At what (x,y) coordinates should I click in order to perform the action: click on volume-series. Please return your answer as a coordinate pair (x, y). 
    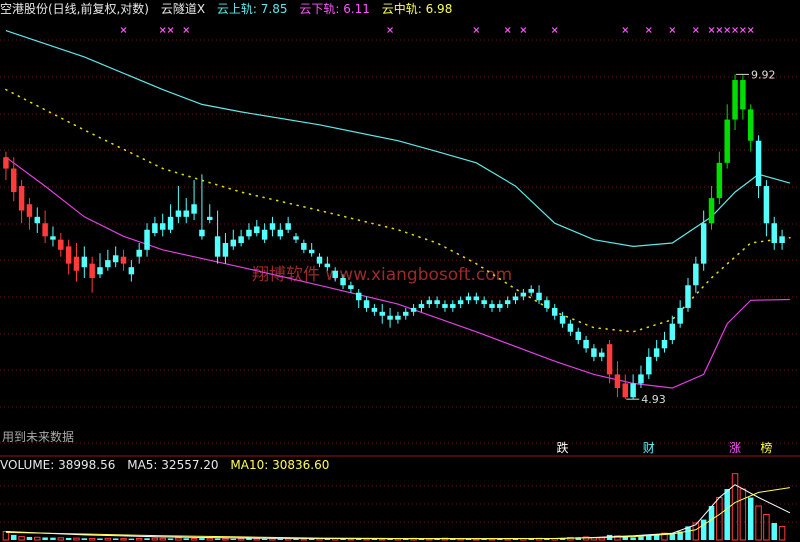
    Looking at the image, I should click on (396, 507).